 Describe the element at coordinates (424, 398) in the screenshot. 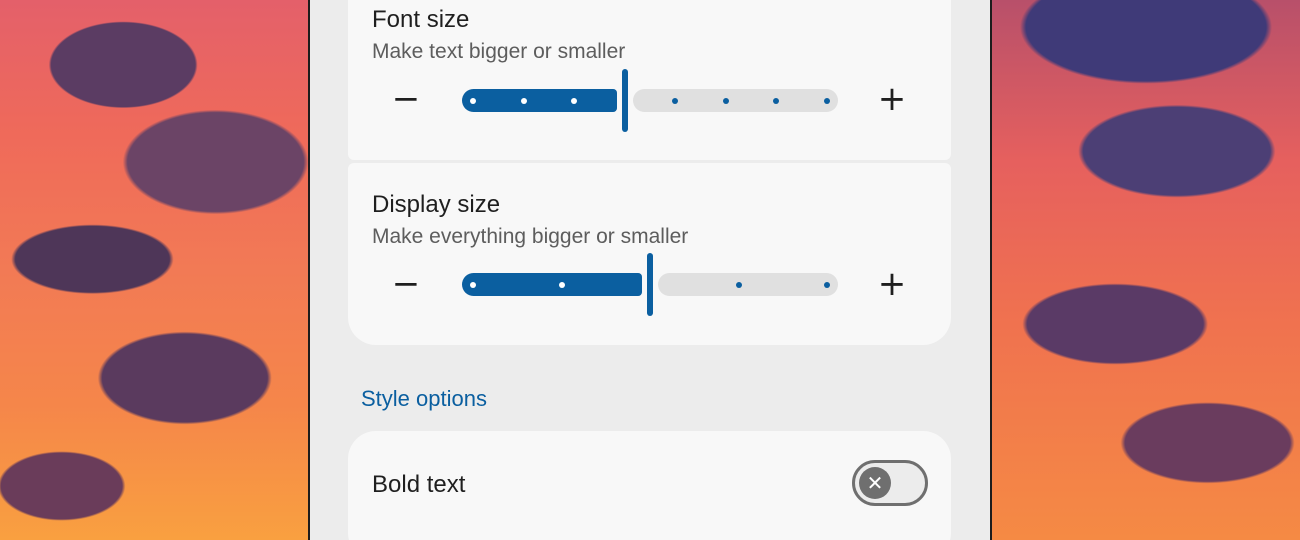

I see `style-options-header: Style options` at that location.